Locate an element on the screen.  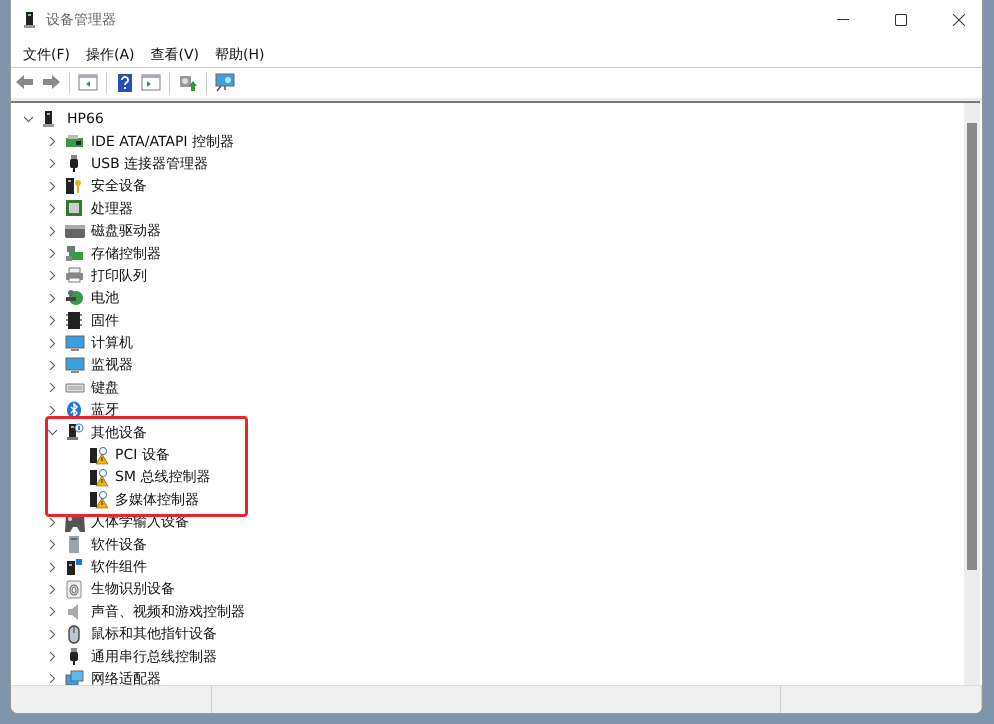
tree-item: PCI 设备 is located at coordinates (142, 455).